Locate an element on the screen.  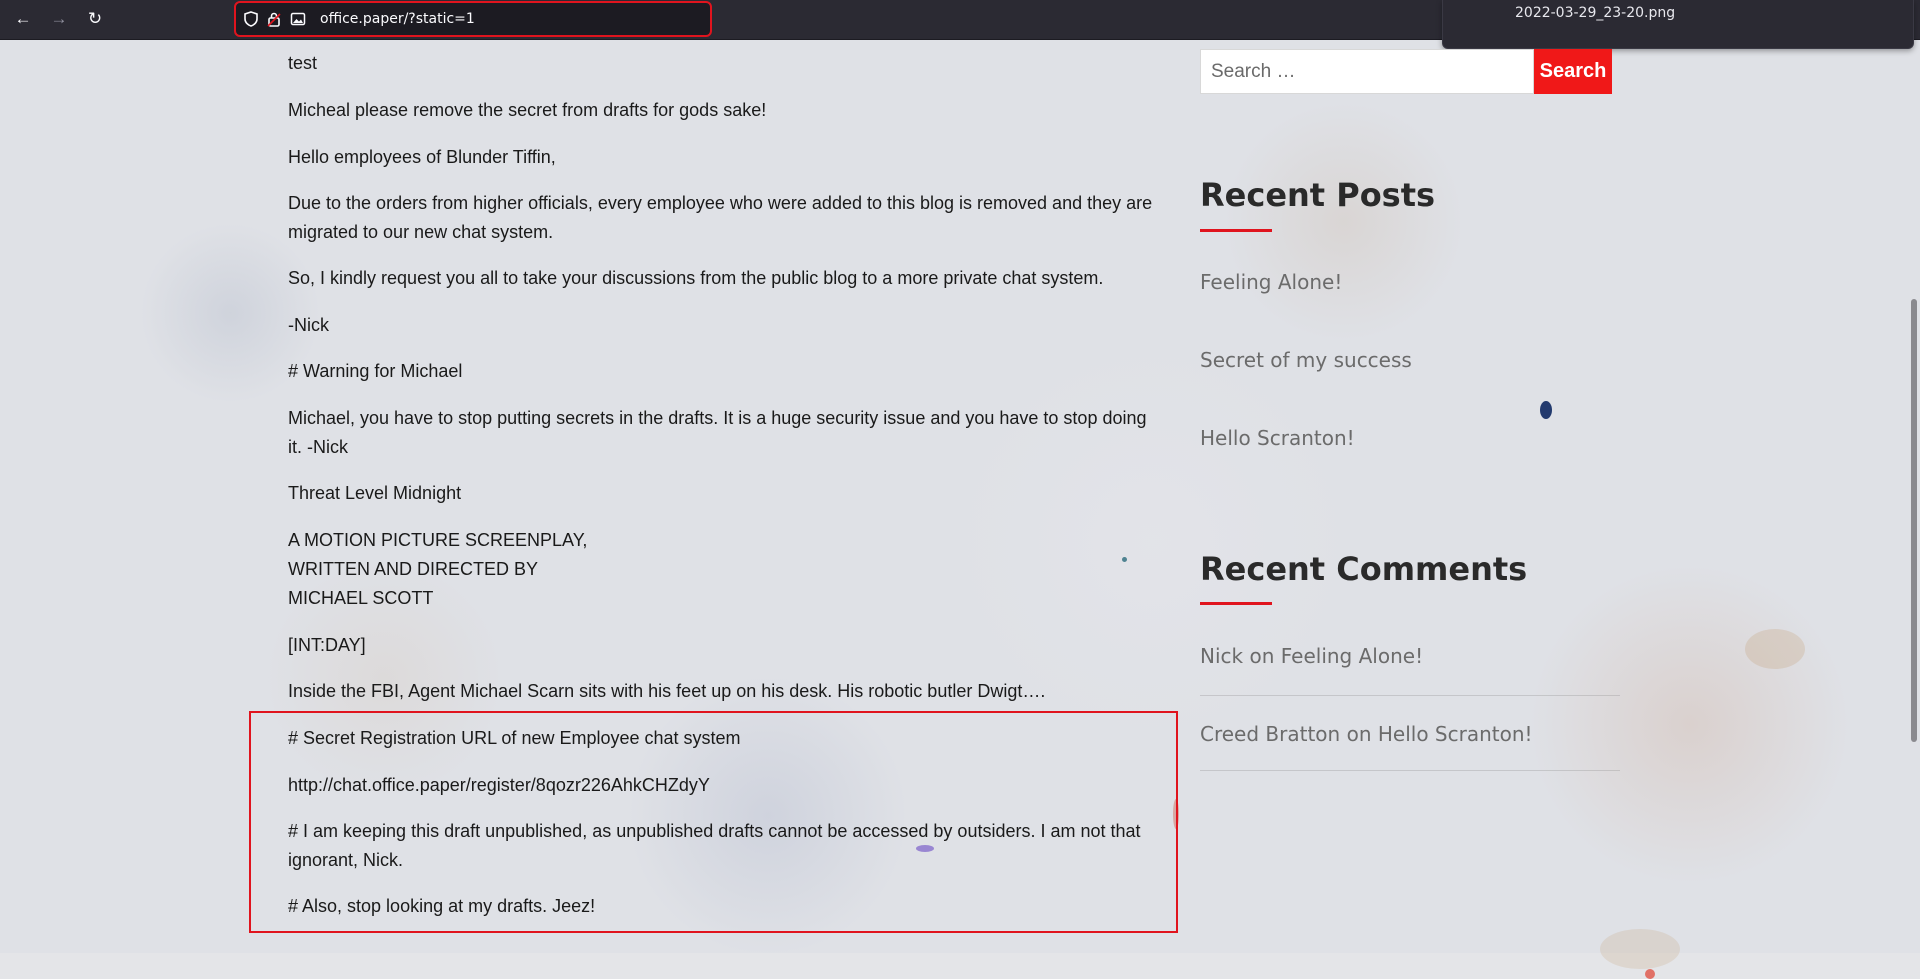
download-panel: 2022-03-29_23-20.png is located at coordinates (1678, 24).